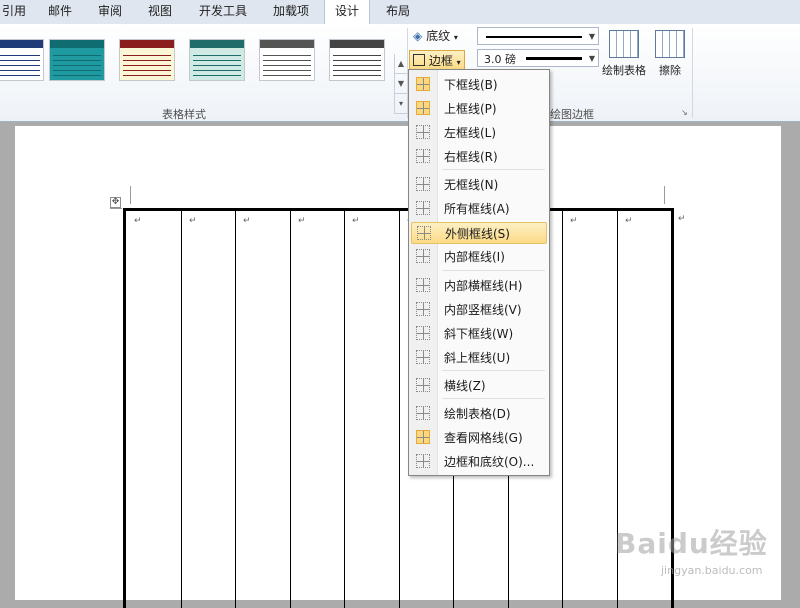 The width and height of the screenshot is (800, 608). I want to click on paint-bucket-icon: ◈, so click(418, 36).